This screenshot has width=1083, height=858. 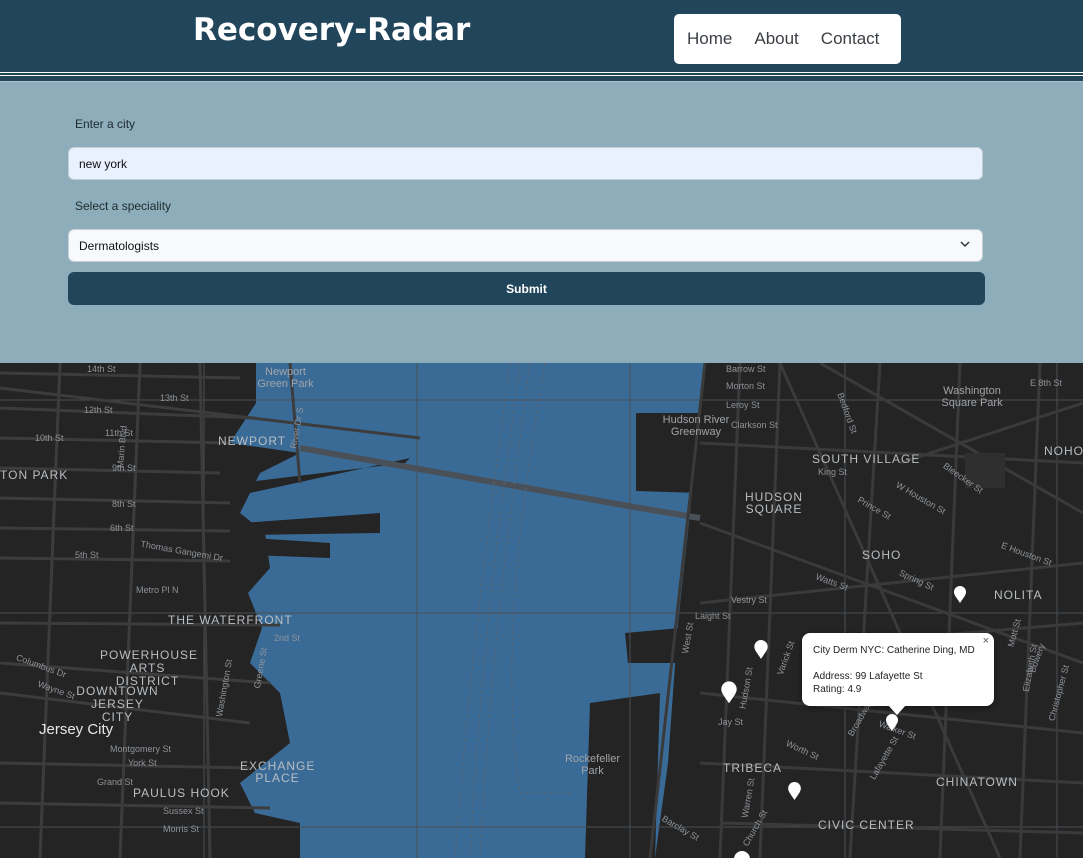 I want to click on speciality-label: Select a speciality, so click(x=123, y=206).